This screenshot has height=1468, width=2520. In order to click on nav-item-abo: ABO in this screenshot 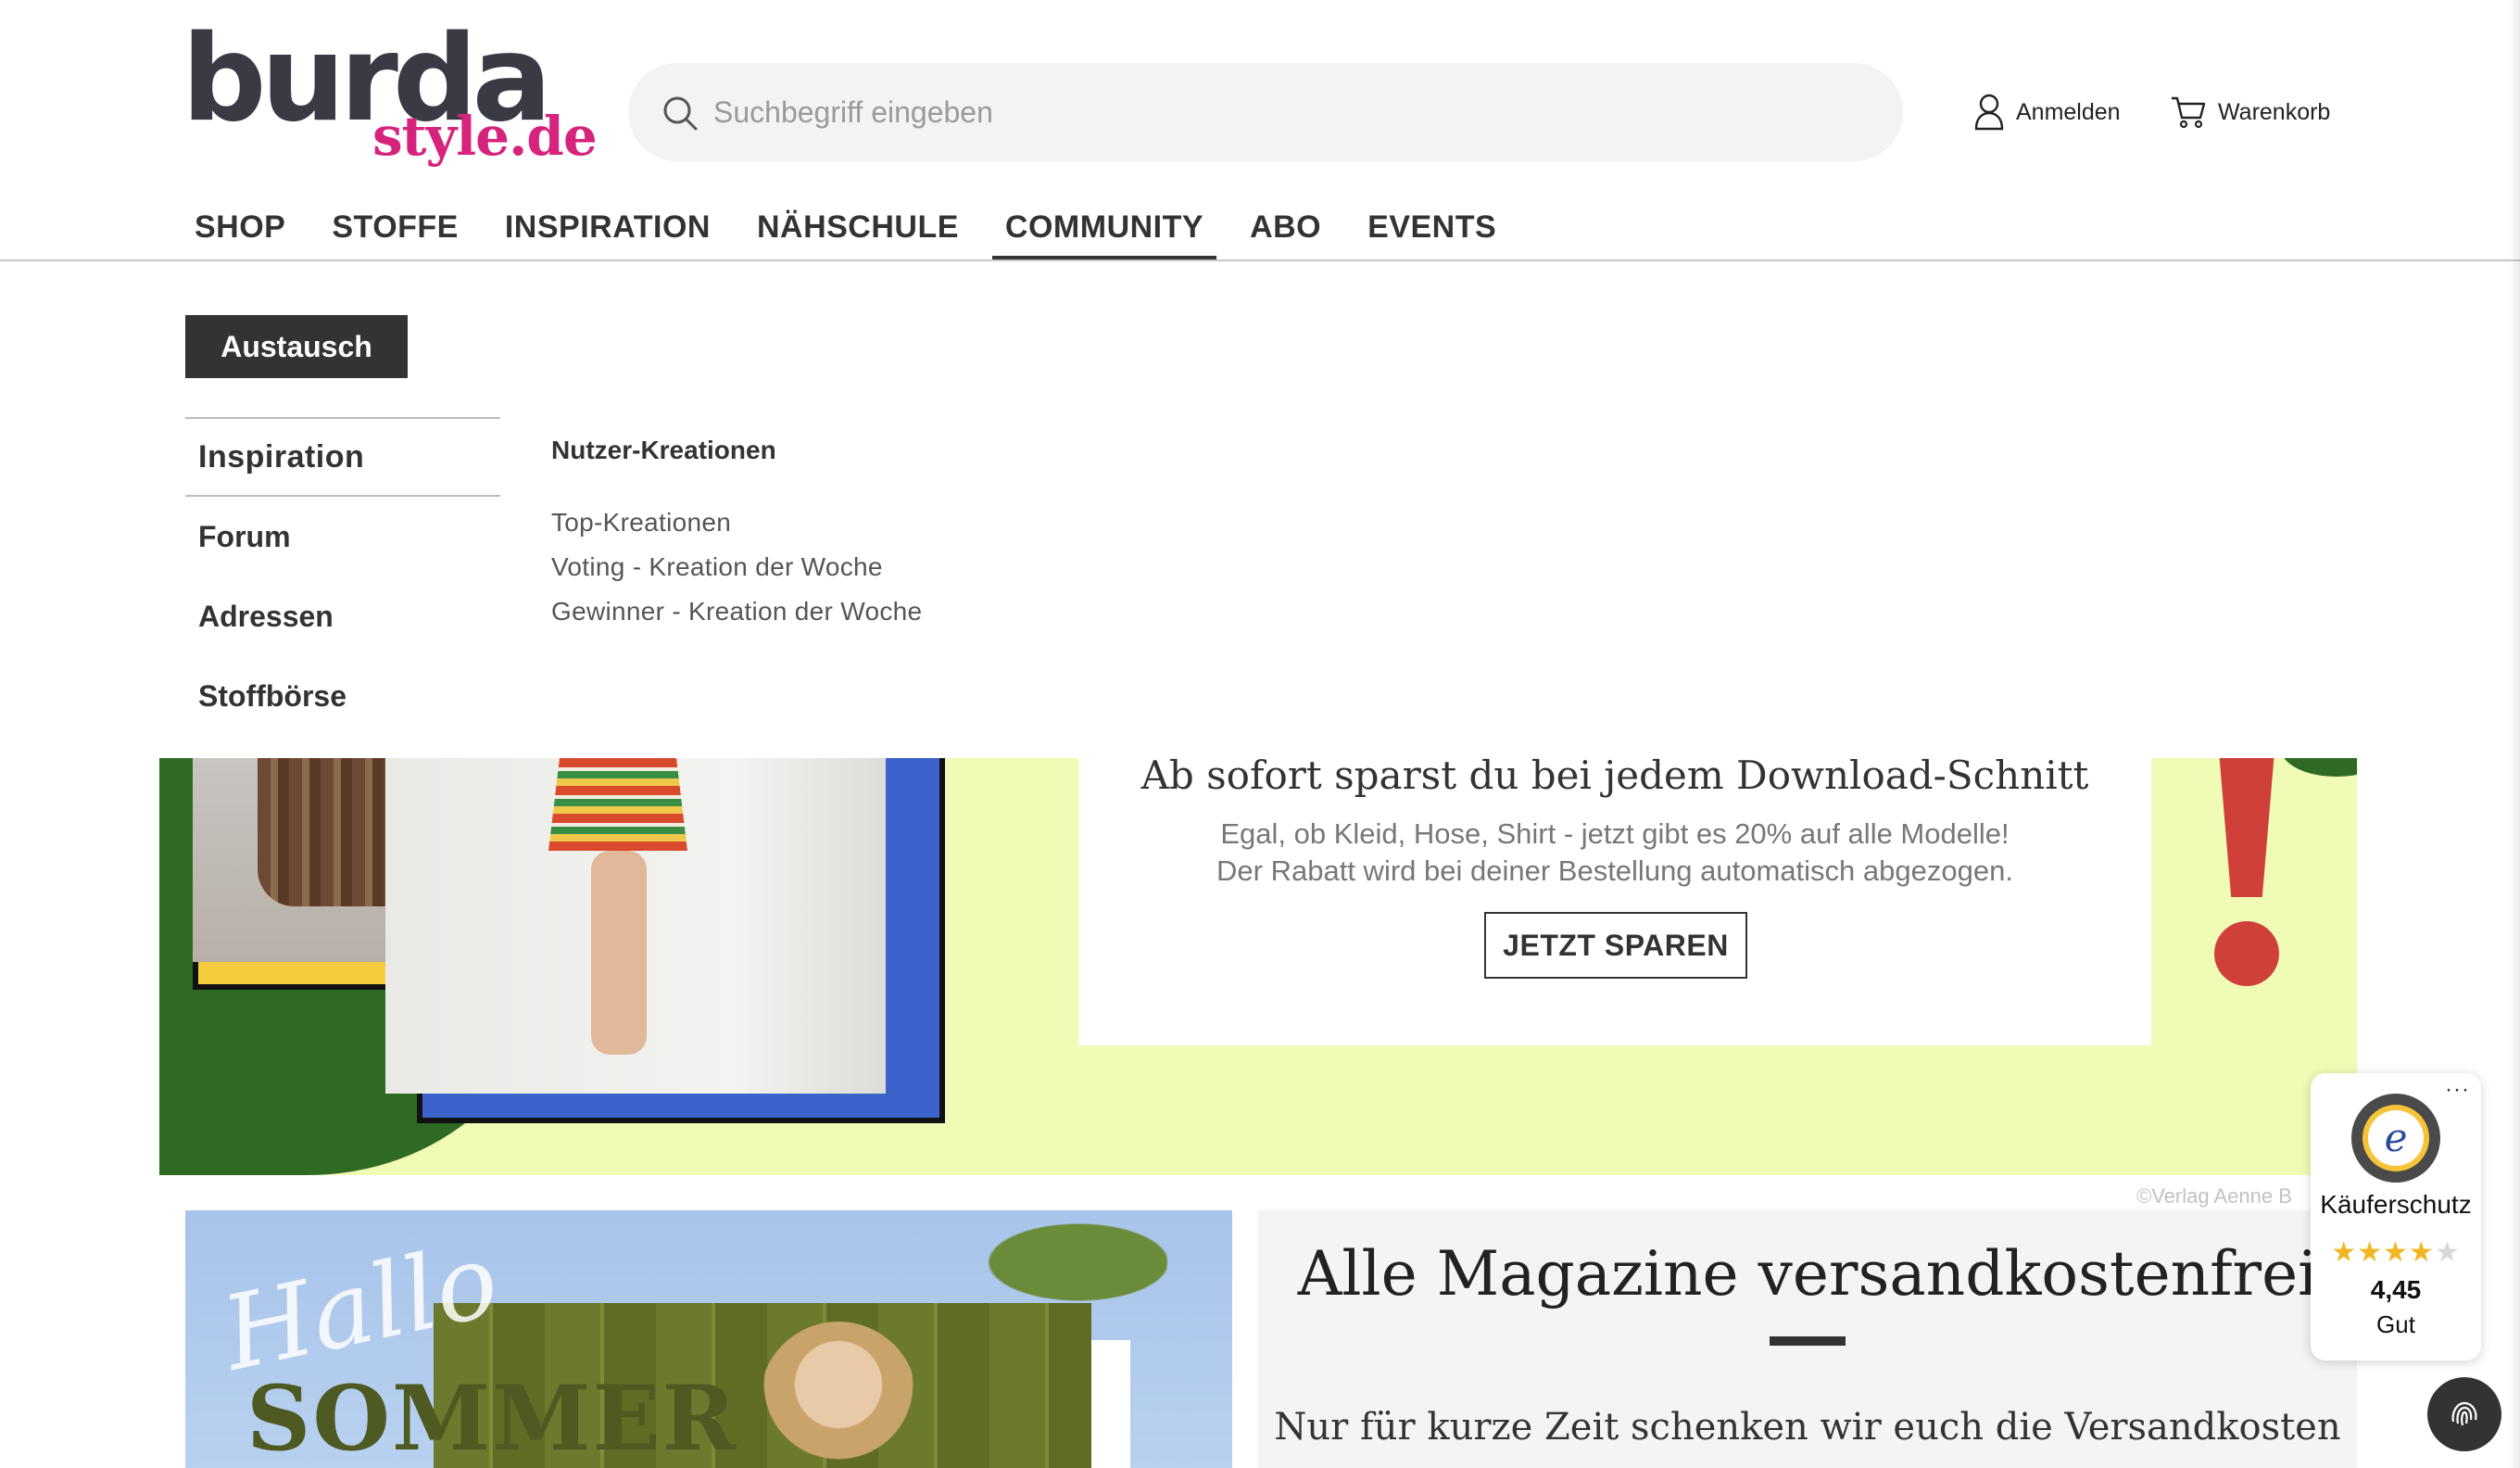, I will do `click(1285, 230)`.